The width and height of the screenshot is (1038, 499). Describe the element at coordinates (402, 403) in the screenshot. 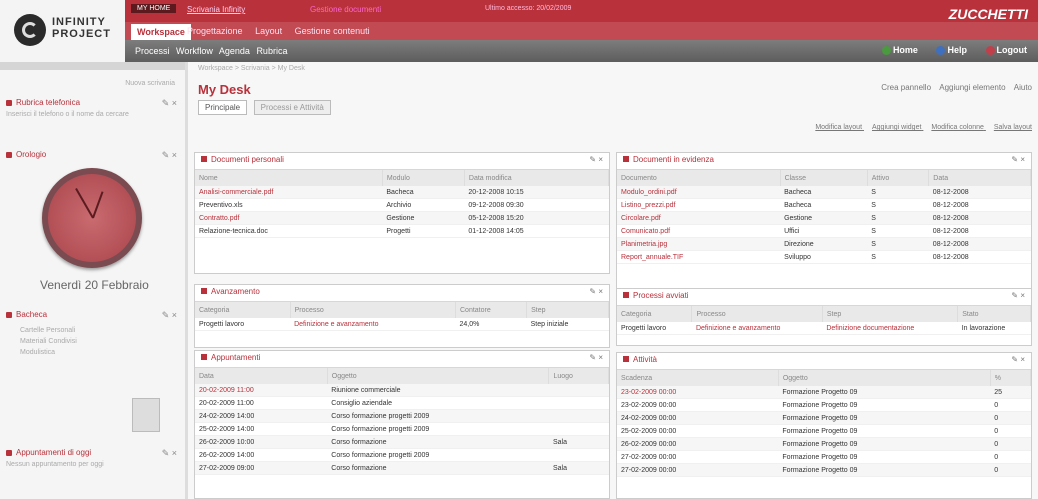

I see `table-row: 20-02-2009 11:00 Consiglio aziendale` at that location.